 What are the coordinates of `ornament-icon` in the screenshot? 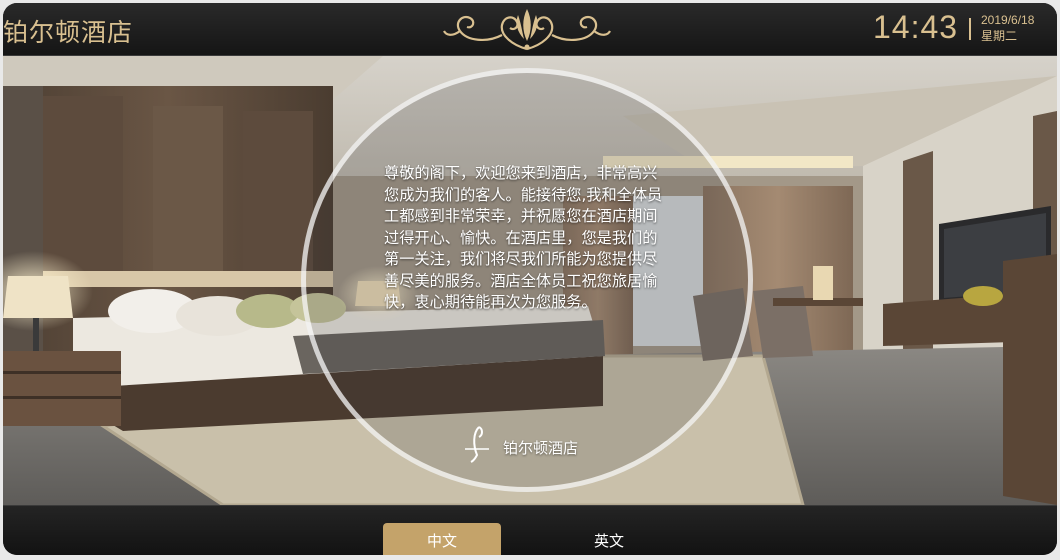 It's located at (527, 30).